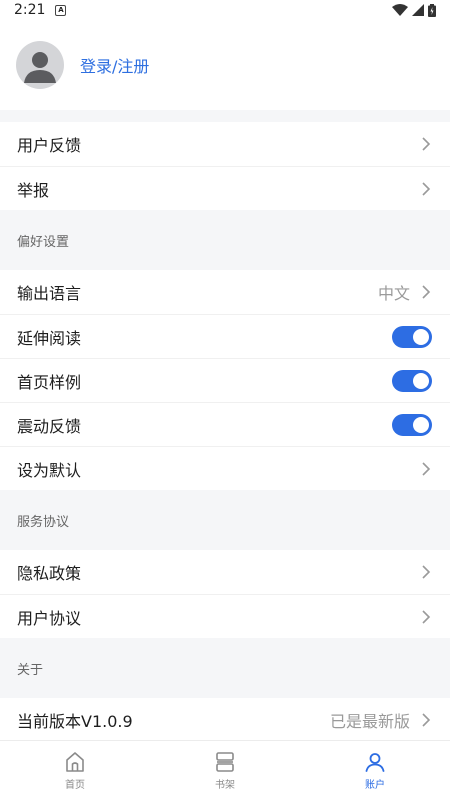 Image resolution: width=450 pixels, height=800 pixels. What do you see at coordinates (49, 382) in the screenshot?
I see `homepage-sample-label: 首页样例` at bounding box center [49, 382].